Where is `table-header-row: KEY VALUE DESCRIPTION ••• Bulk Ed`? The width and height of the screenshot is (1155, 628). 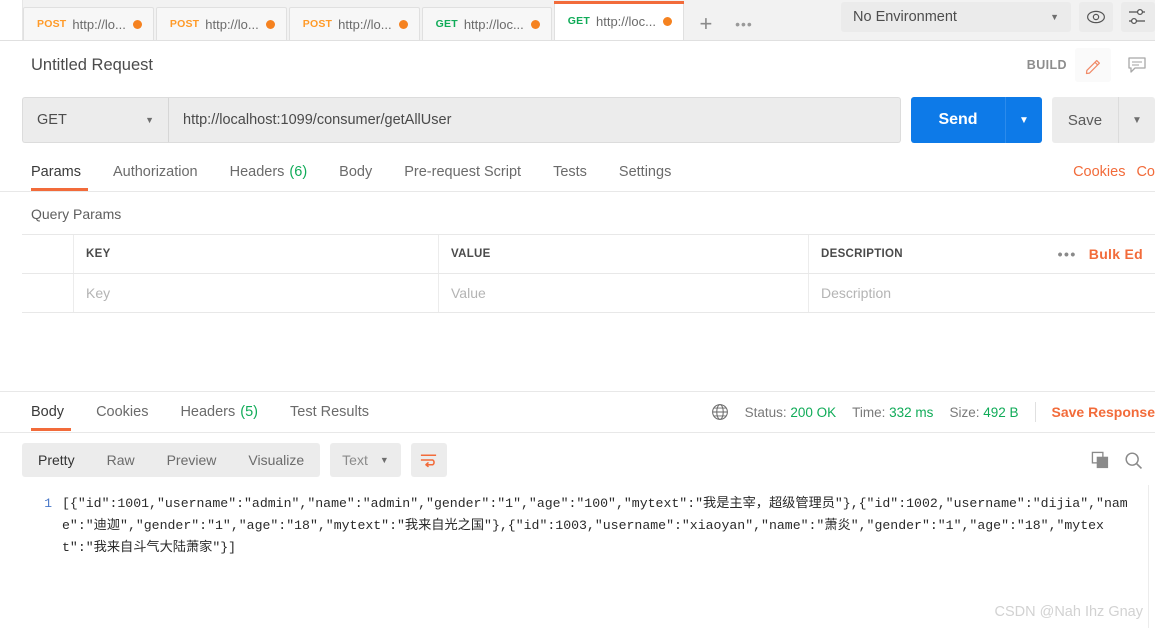
table-header-row: KEY VALUE DESCRIPTION ••• Bulk Ed is located at coordinates (588, 254).